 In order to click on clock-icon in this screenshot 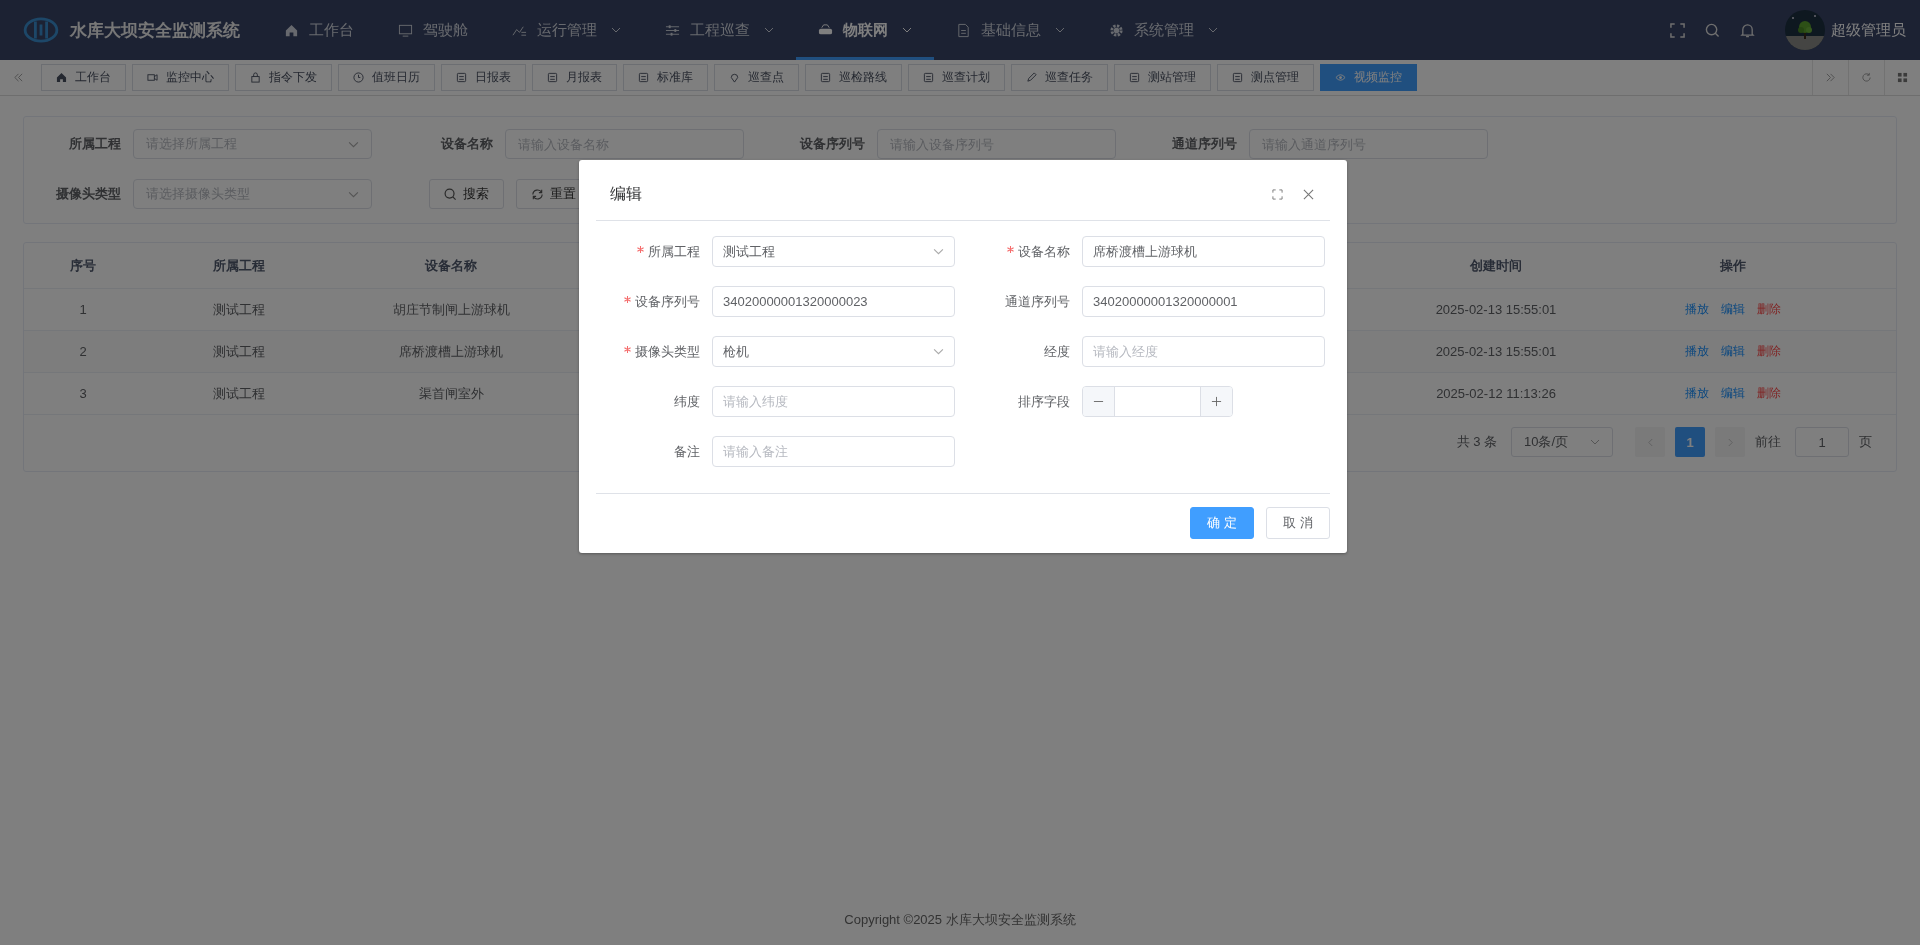, I will do `click(358, 77)`.